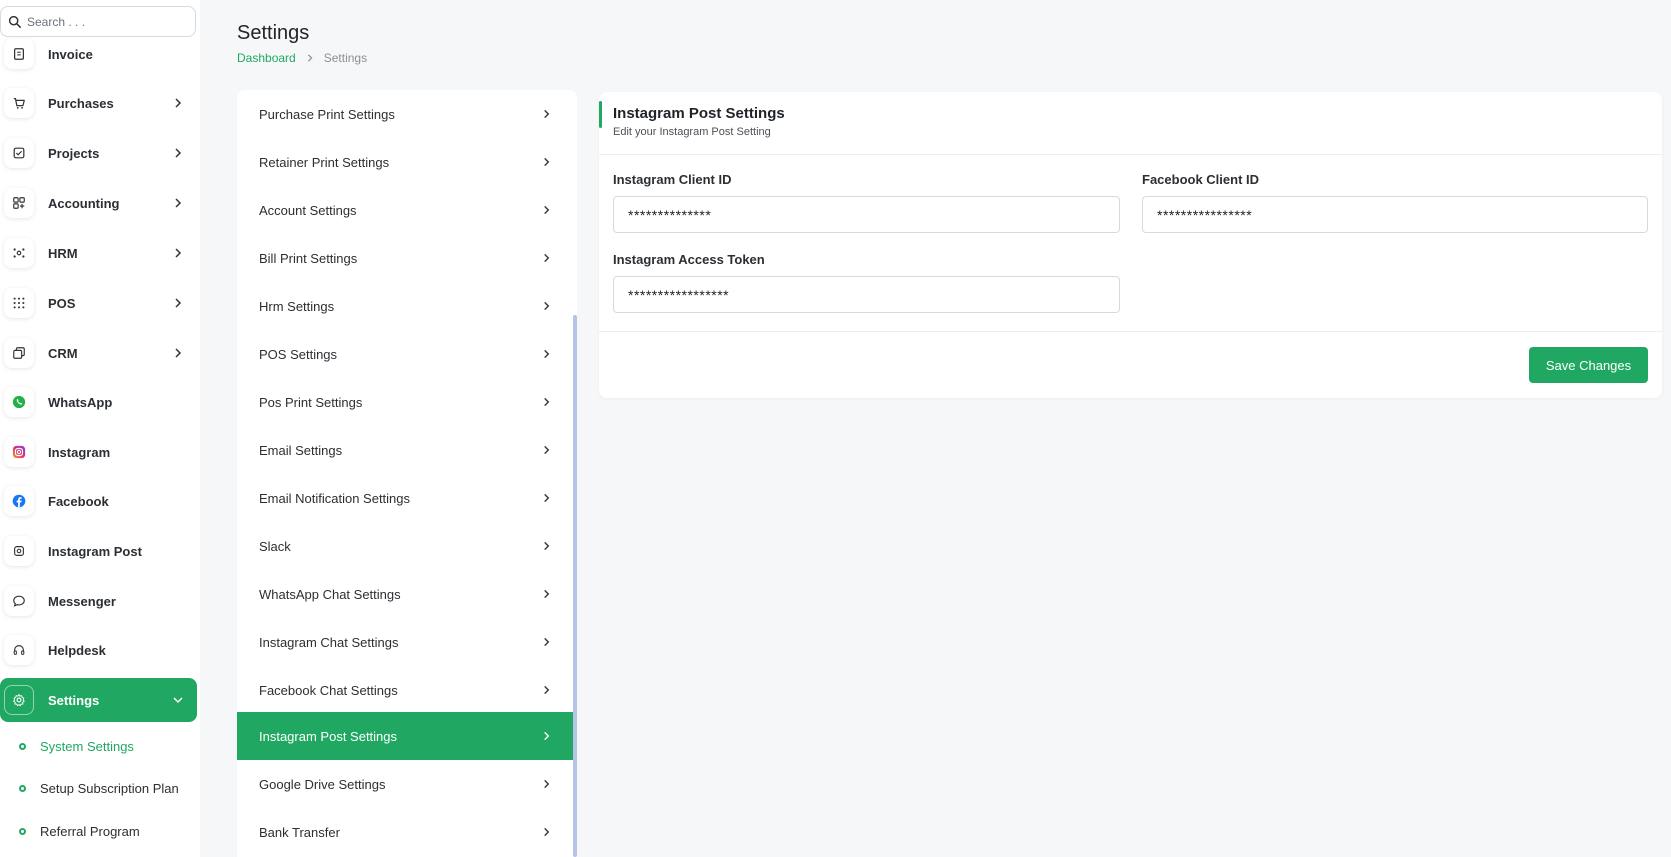  What do you see at coordinates (405, 642) in the screenshot?
I see `settings-menu-item: Instagram Chat Settings` at bounding box center [405, 642].